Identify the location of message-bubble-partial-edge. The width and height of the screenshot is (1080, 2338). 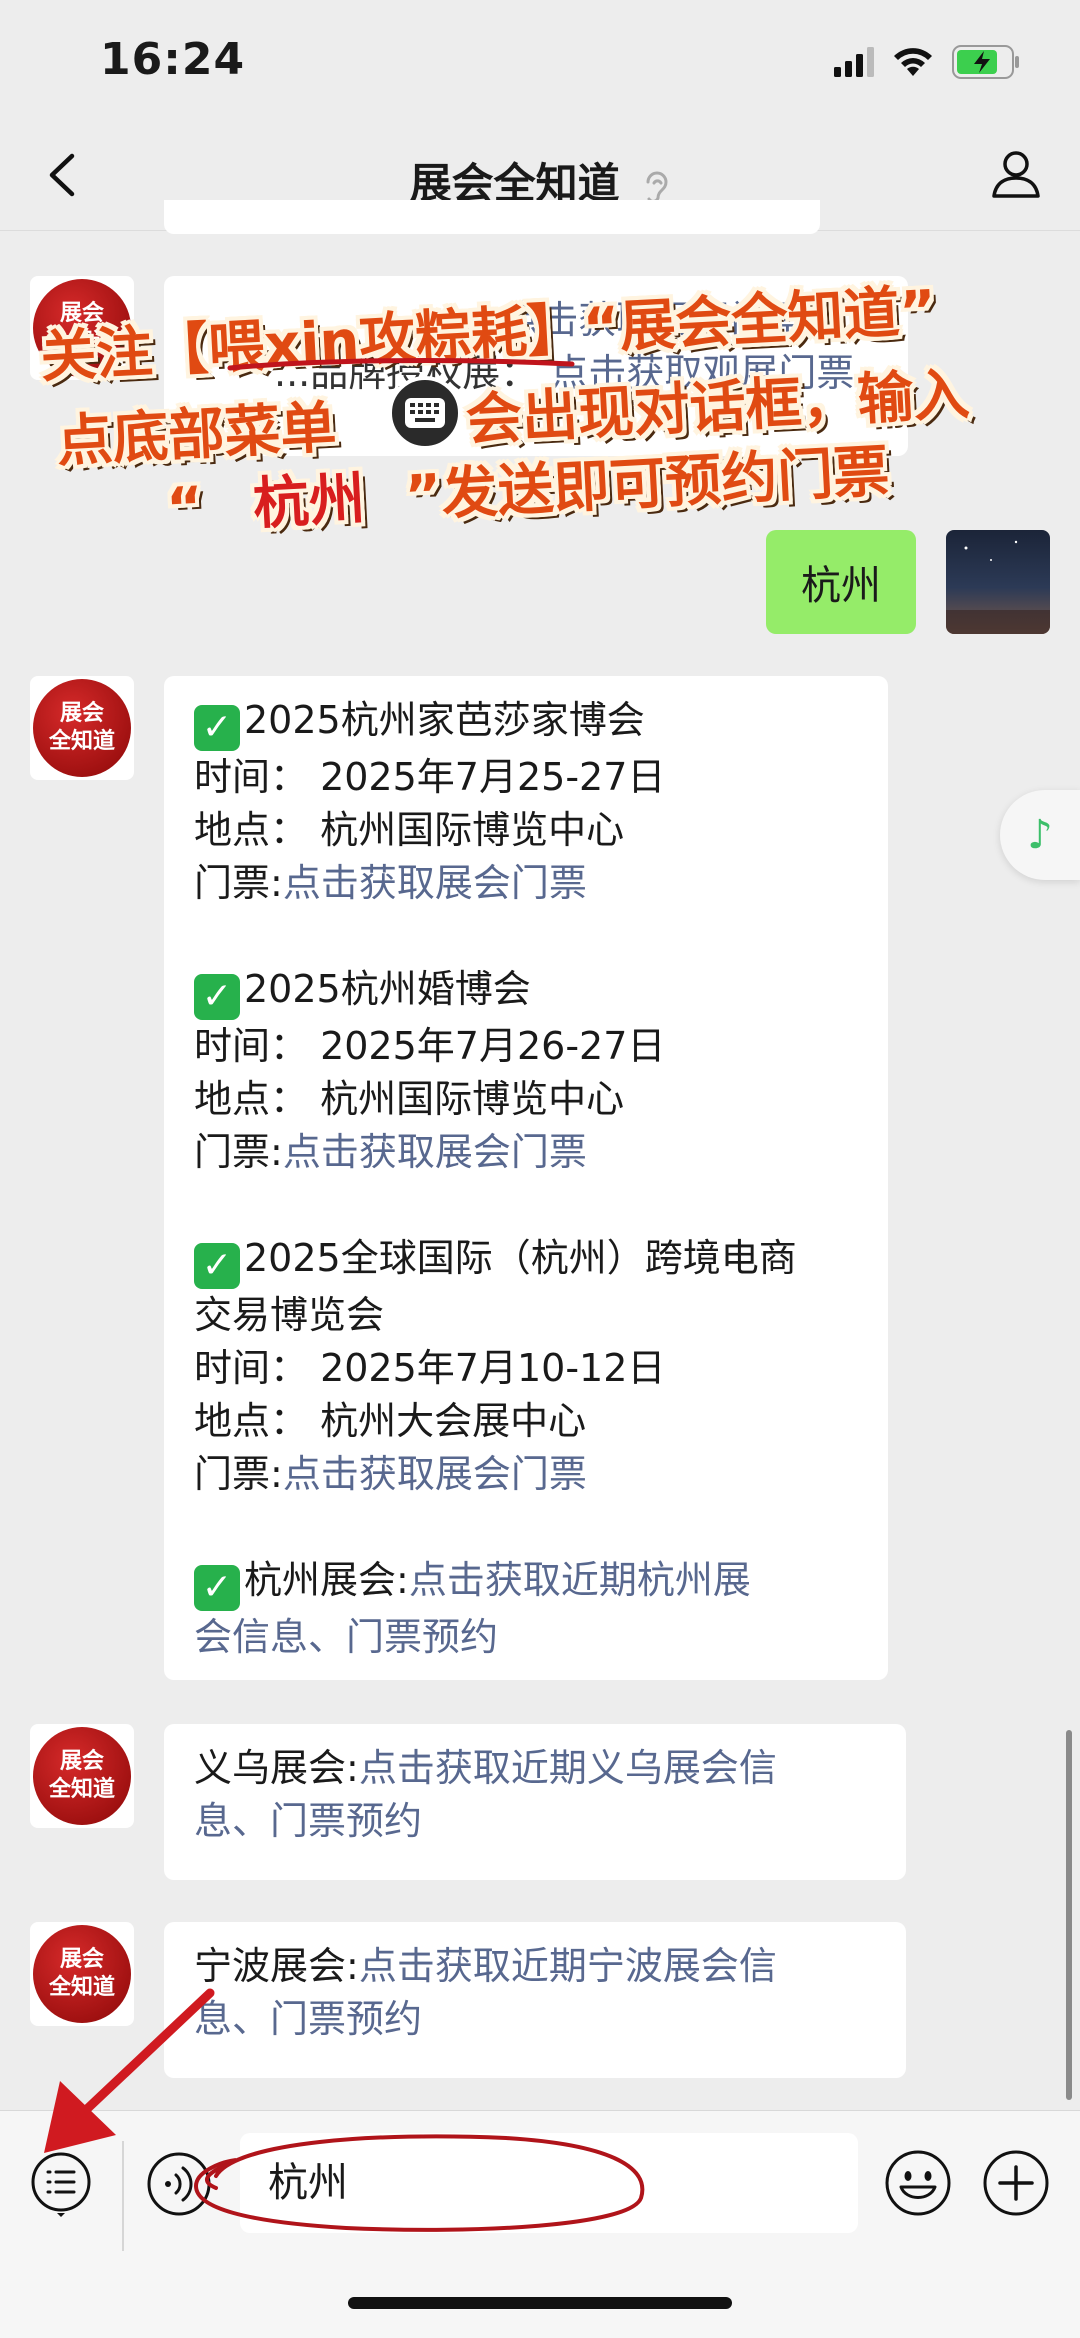
(492, 217).